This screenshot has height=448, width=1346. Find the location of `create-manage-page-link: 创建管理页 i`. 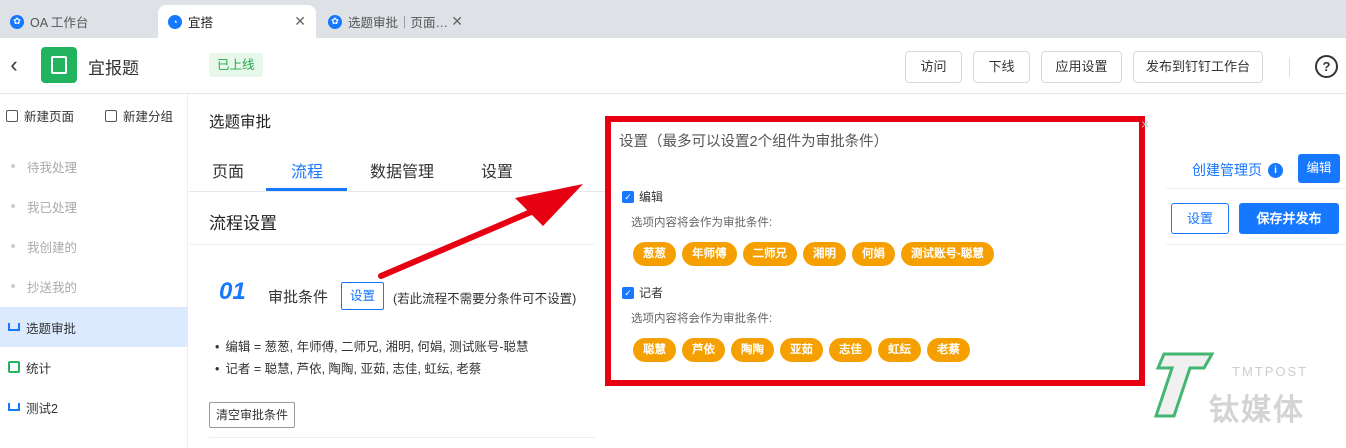

create-manage-page-link: 创建管理页 i is located at coordinates (1237, 170).